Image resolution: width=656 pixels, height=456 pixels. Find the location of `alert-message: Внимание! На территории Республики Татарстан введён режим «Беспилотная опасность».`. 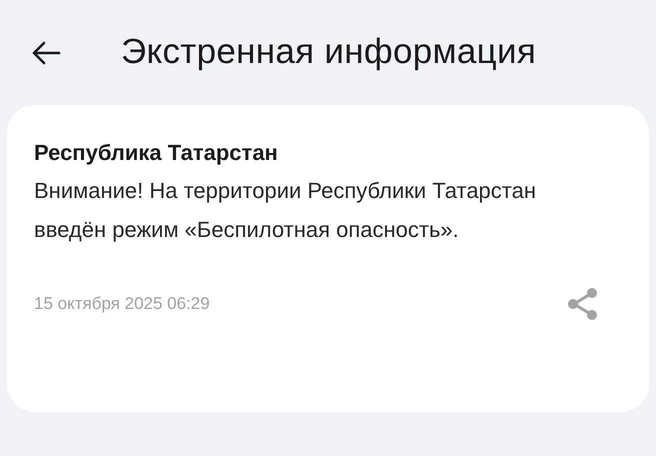

alert-message: Внимание! На территории Республики Татарстан введён режим «Беспилотная опасность». is located at coordinates (286, 210).